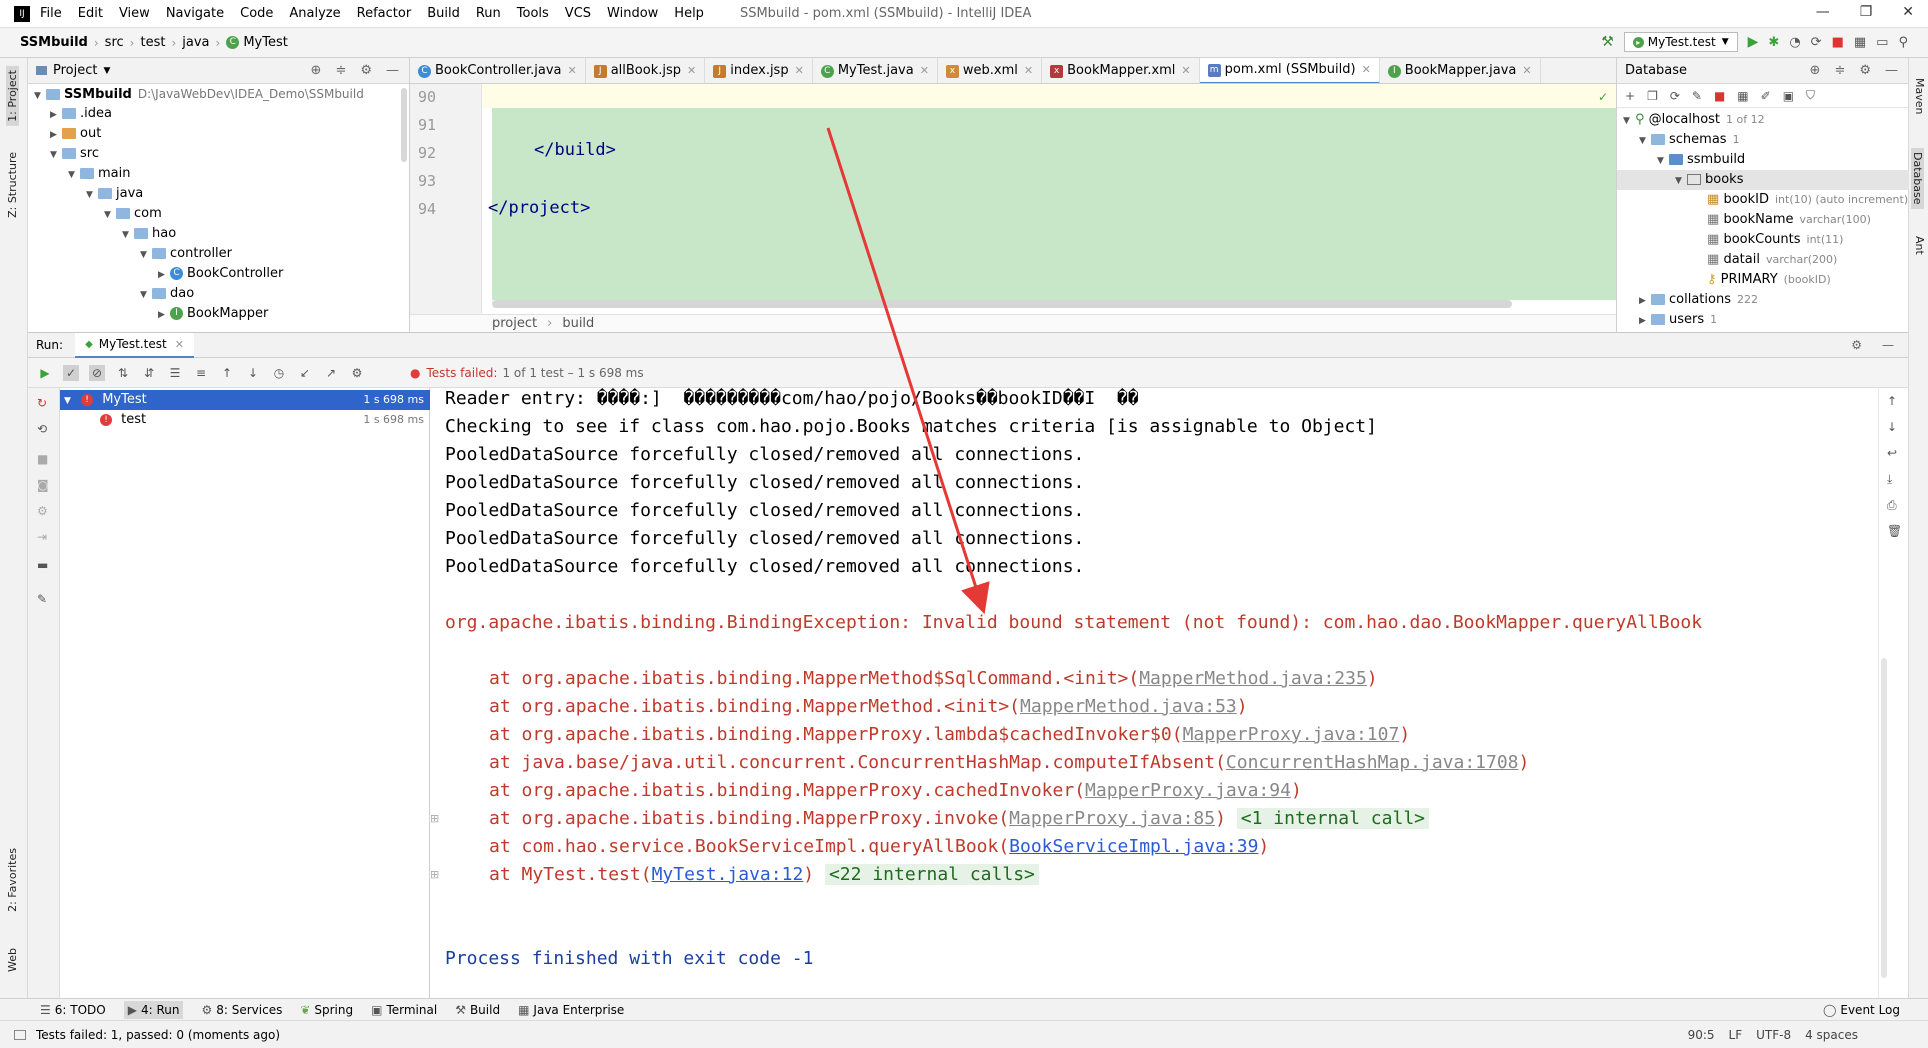 This screenshot has height=1048, width=1928. What do you see at coordinates (1775, 240) in the screenshot?
I see `db-column: ▦ bookCounts int(11)` at bounding box center [1775, 240].